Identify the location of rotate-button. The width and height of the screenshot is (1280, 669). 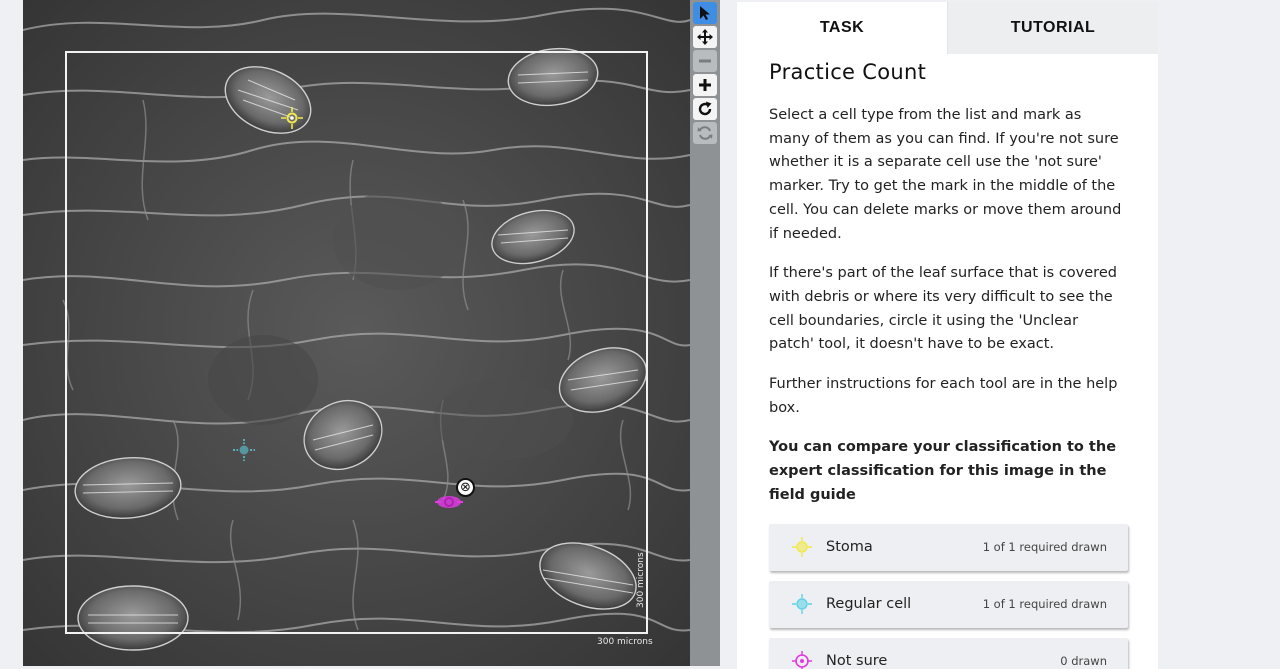
(705, 109).